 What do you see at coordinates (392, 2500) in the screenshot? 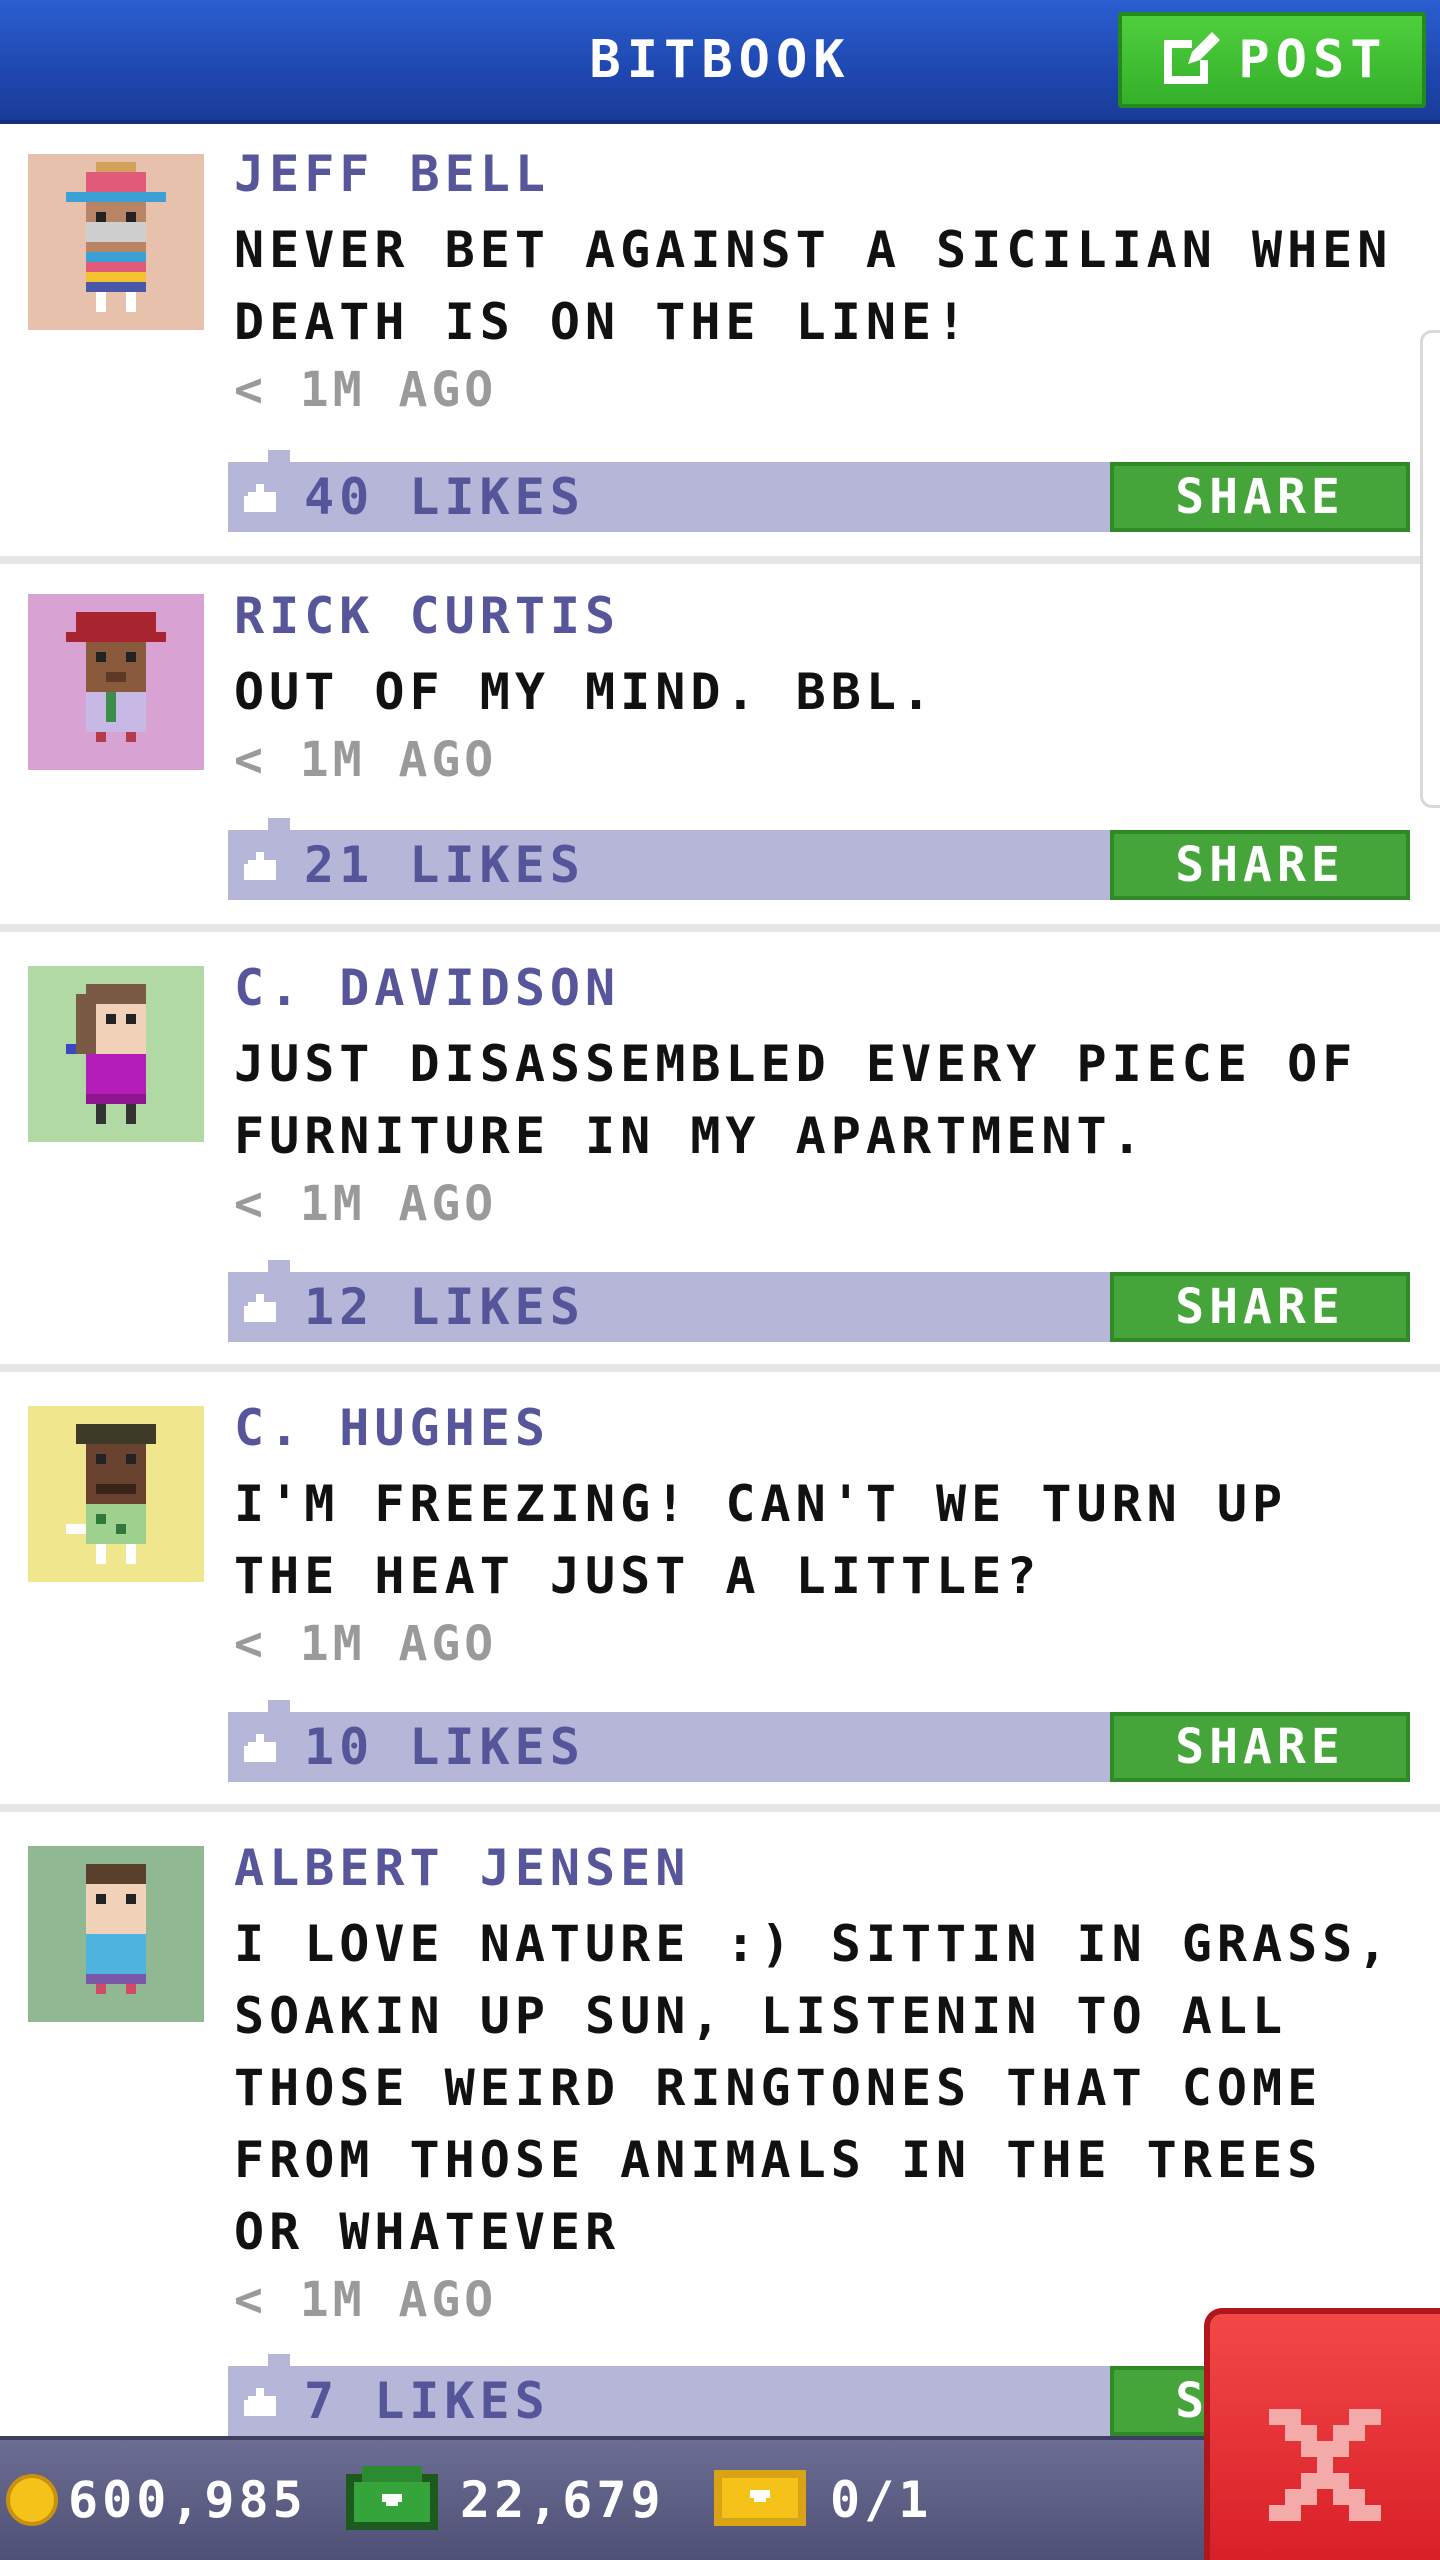
I see `bux-icon` at bounding box center [392, 2500].